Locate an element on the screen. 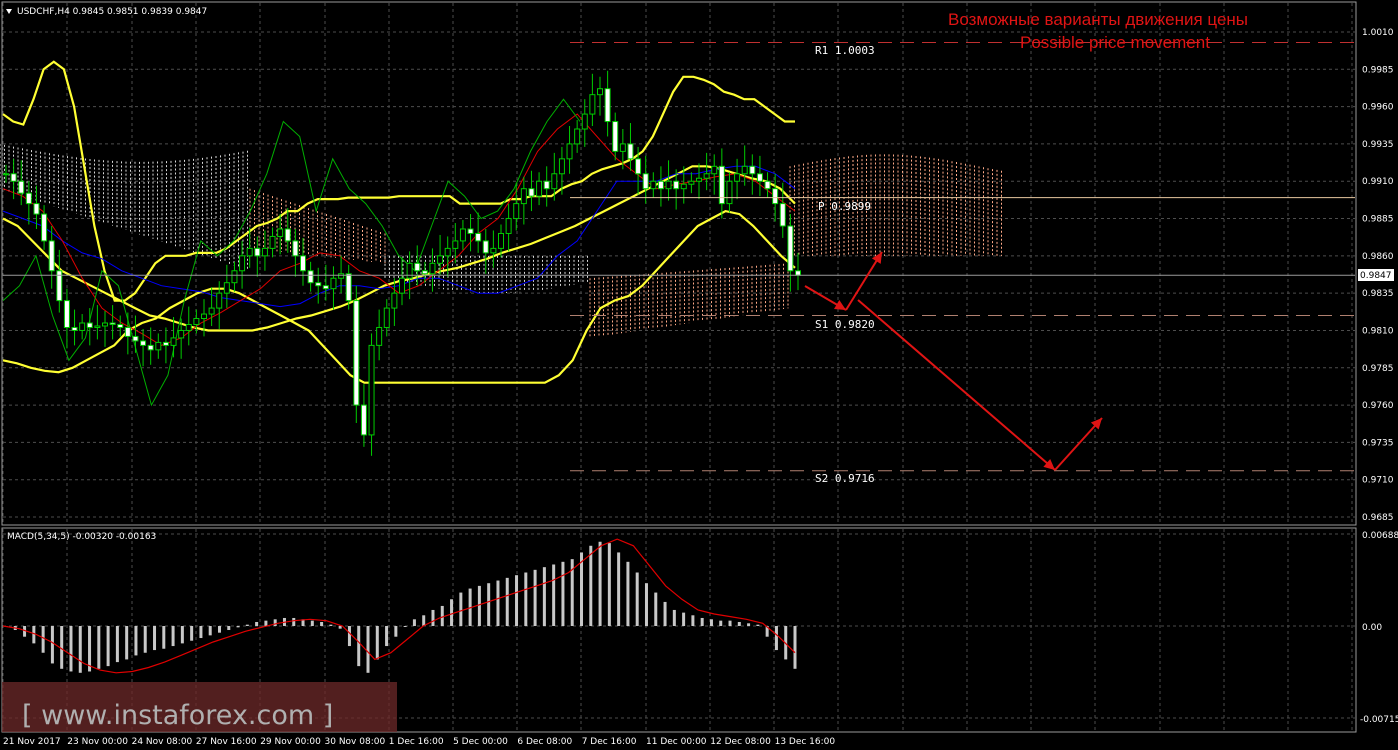 This screenshot has height=750, width=1398. current-price-value: 0.9847 is located at coordinates (1376, 276).